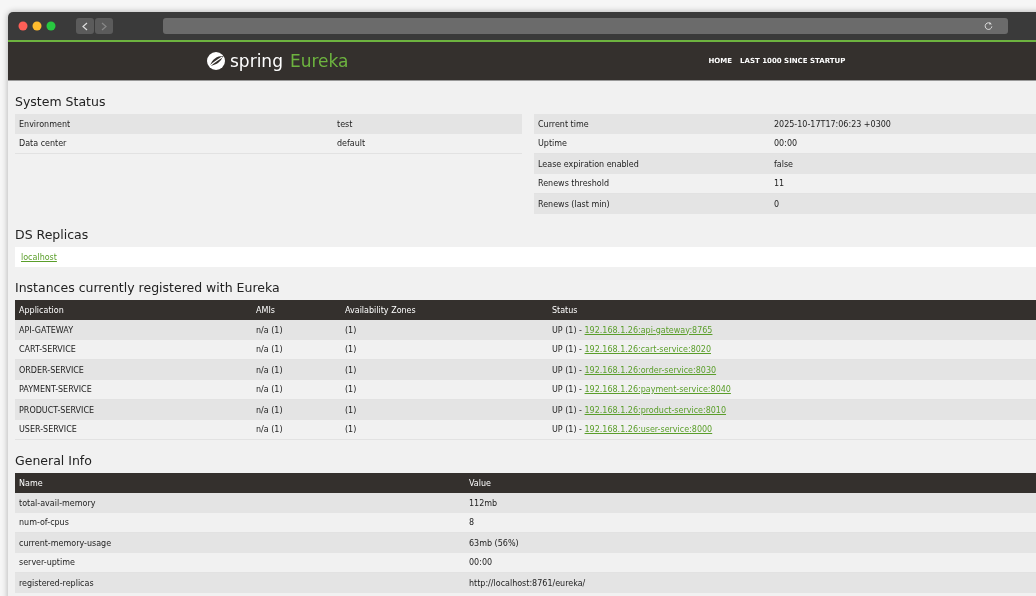 The height and width of the screenshot is (596, 1036). Describe the element at coordinates (43, 143) in the screenshot. I see `table-cell-text: Data center` at that location.